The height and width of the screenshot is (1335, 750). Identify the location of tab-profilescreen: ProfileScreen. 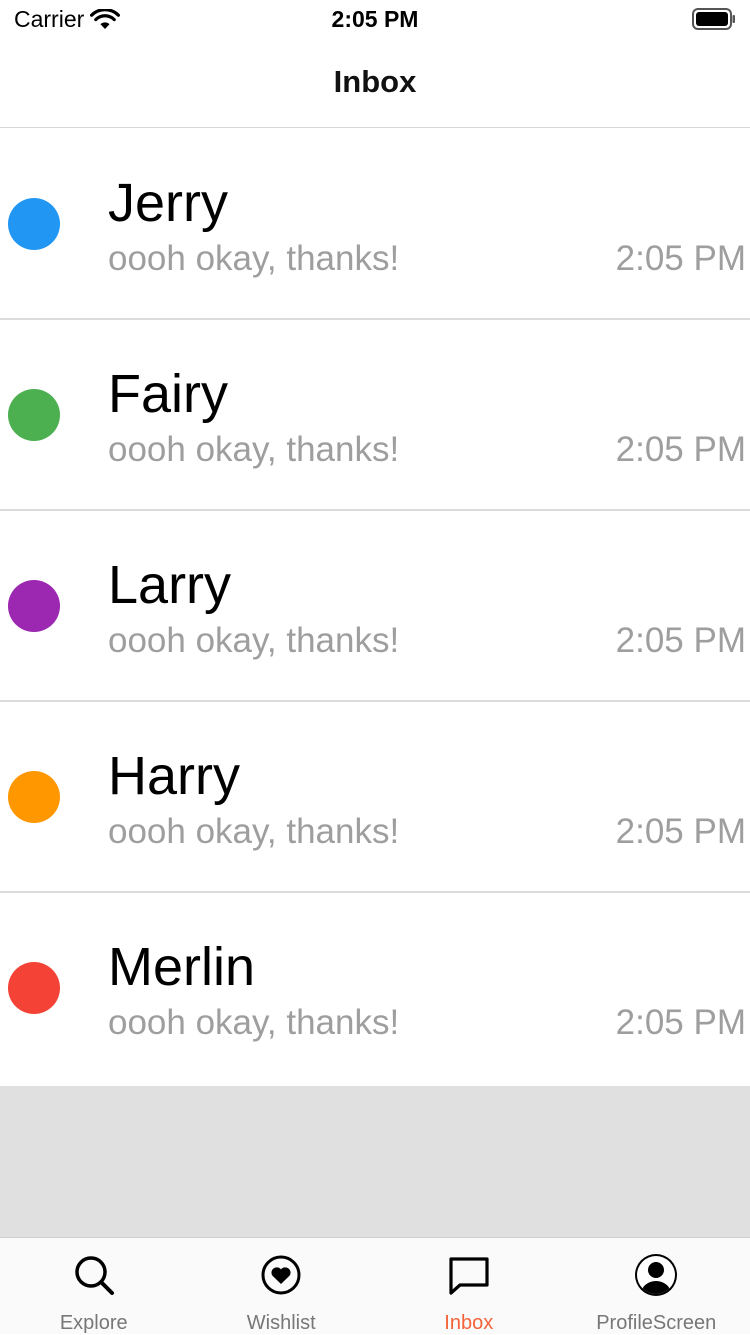
(656, 1286).